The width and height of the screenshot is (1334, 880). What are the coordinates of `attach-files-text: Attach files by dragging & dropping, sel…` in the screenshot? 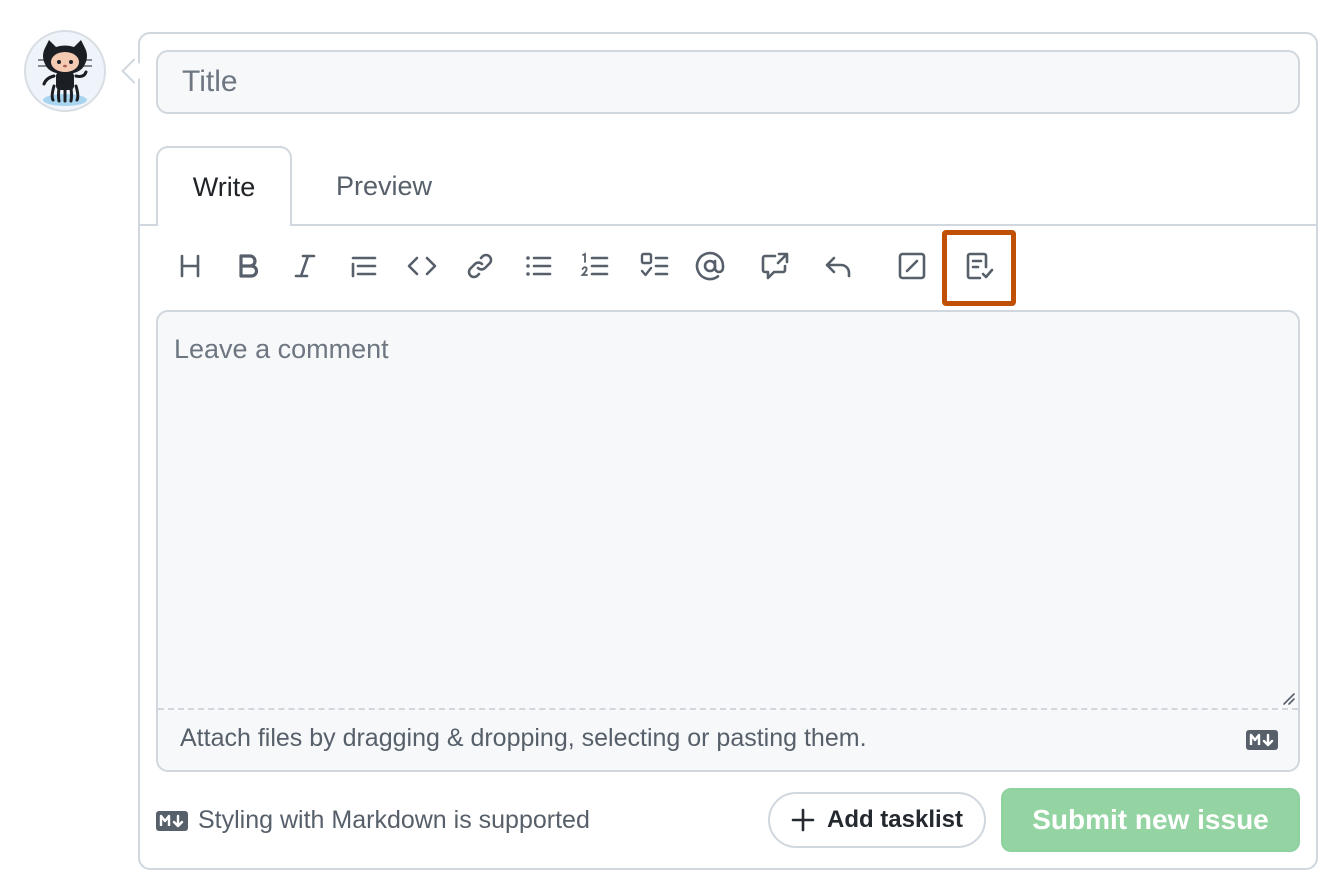 It's located at (523, 738).